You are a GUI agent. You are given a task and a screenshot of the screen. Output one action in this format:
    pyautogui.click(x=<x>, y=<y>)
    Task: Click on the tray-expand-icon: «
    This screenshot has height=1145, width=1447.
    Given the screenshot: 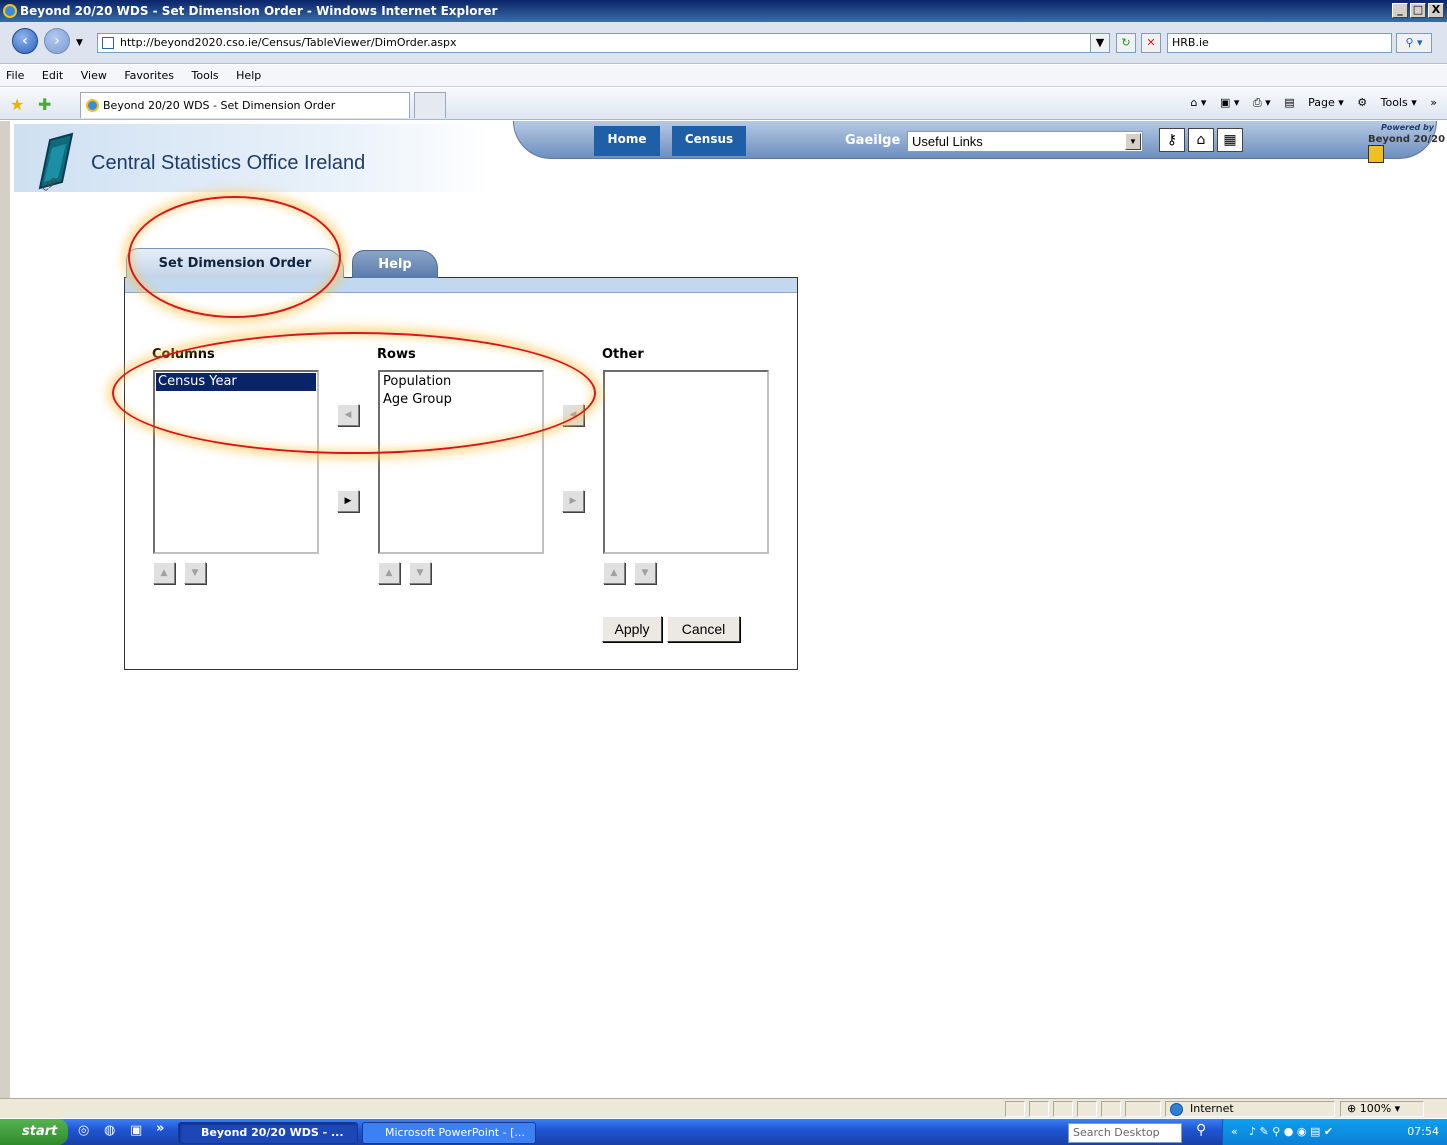 What is the action you would take?
    pyautogui.click(x=1234, y=1132)
    